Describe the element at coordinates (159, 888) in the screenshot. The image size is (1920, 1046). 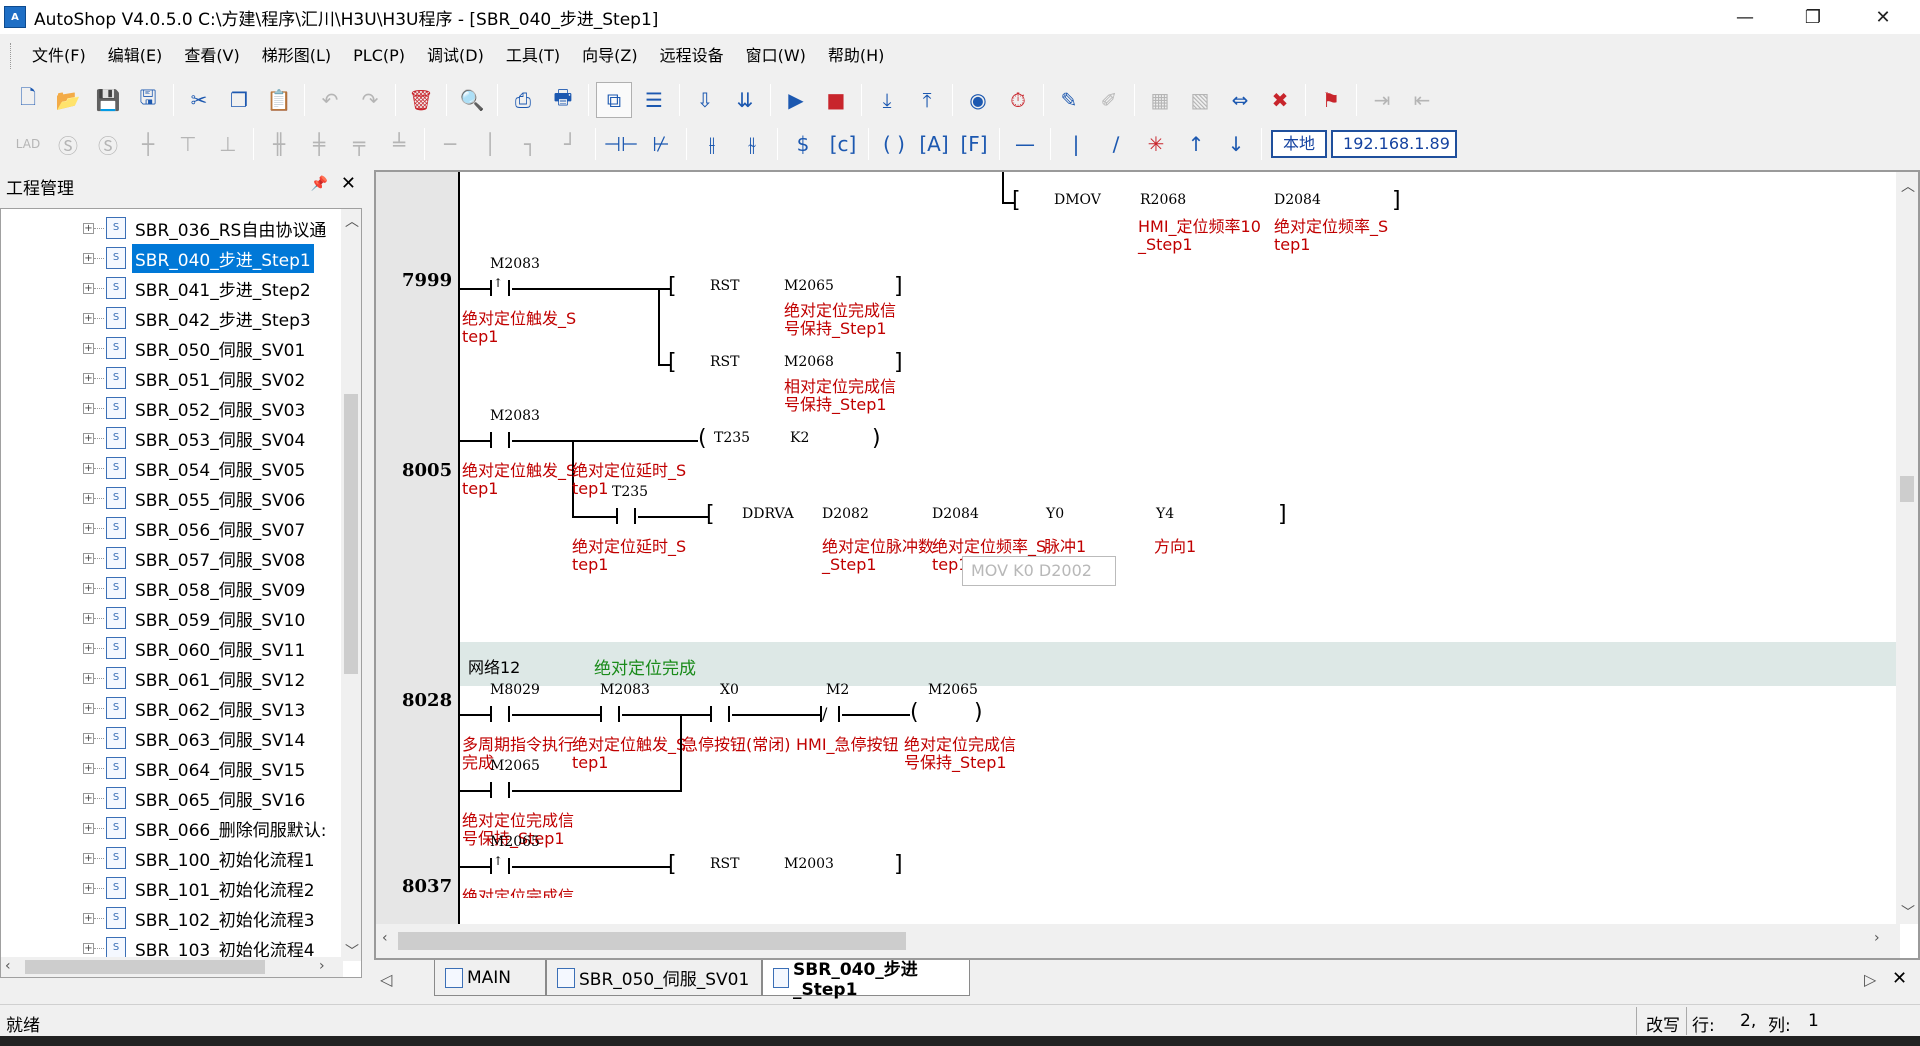
I see `tree-item: + S SBR_101_初始化流程2` at that location.